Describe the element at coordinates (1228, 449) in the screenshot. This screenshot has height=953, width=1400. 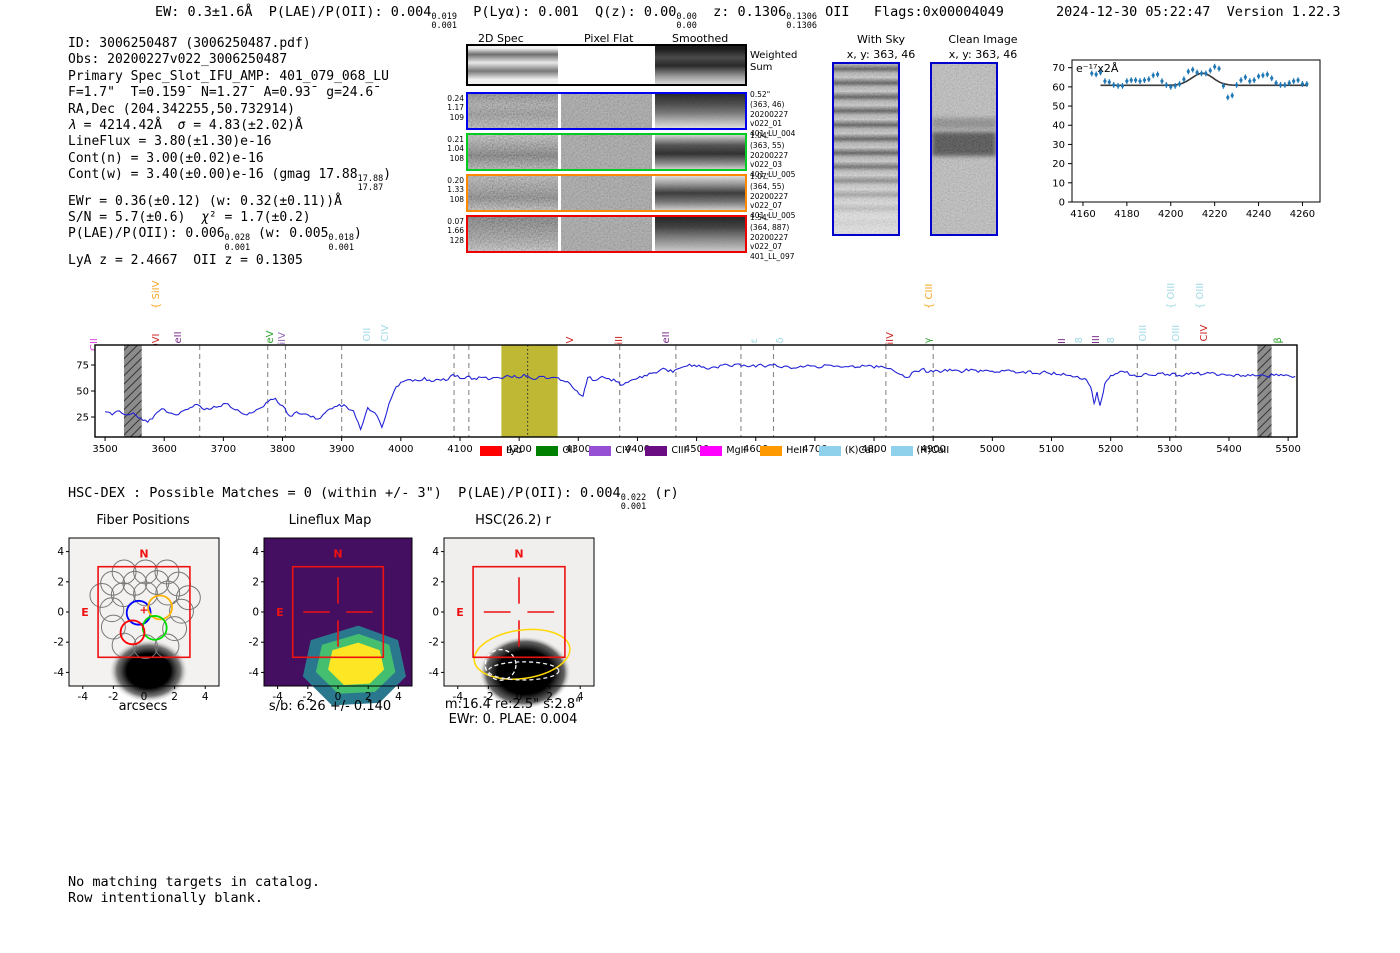
I see `svg-text: 5400` at that location.